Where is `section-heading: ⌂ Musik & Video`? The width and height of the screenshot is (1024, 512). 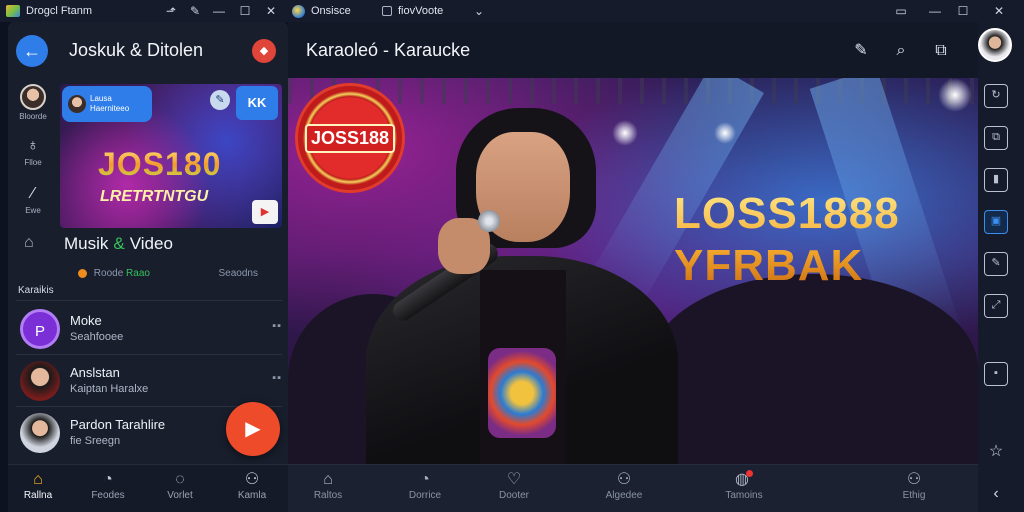
section-heading: ⌂ Musik & Video is located at coordinates (98, 244).